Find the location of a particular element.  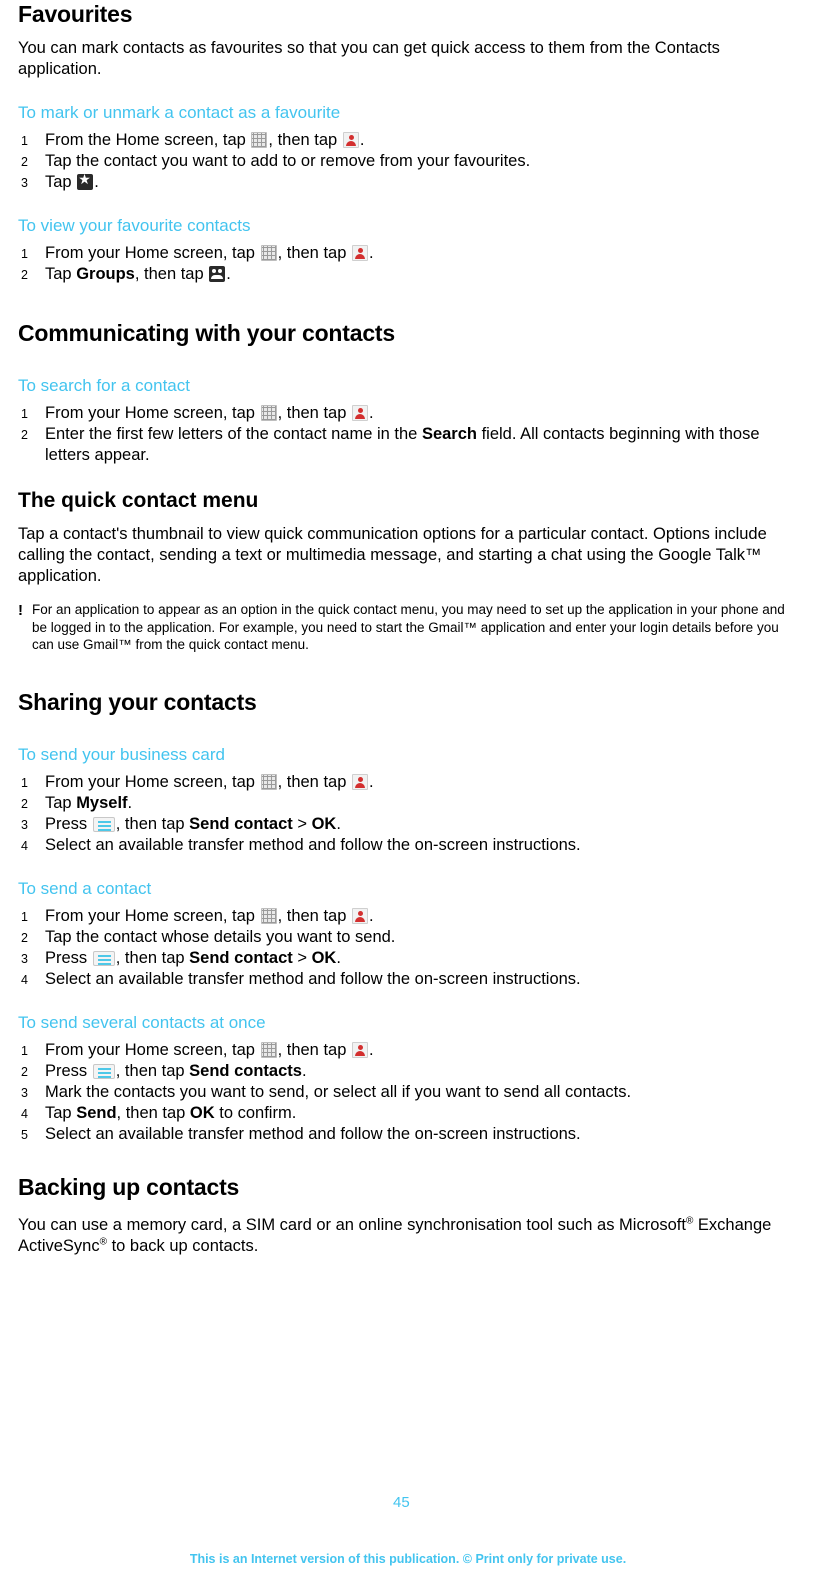

heading-communicating: Communicating with your contacts is located at coordinates (206, 333).